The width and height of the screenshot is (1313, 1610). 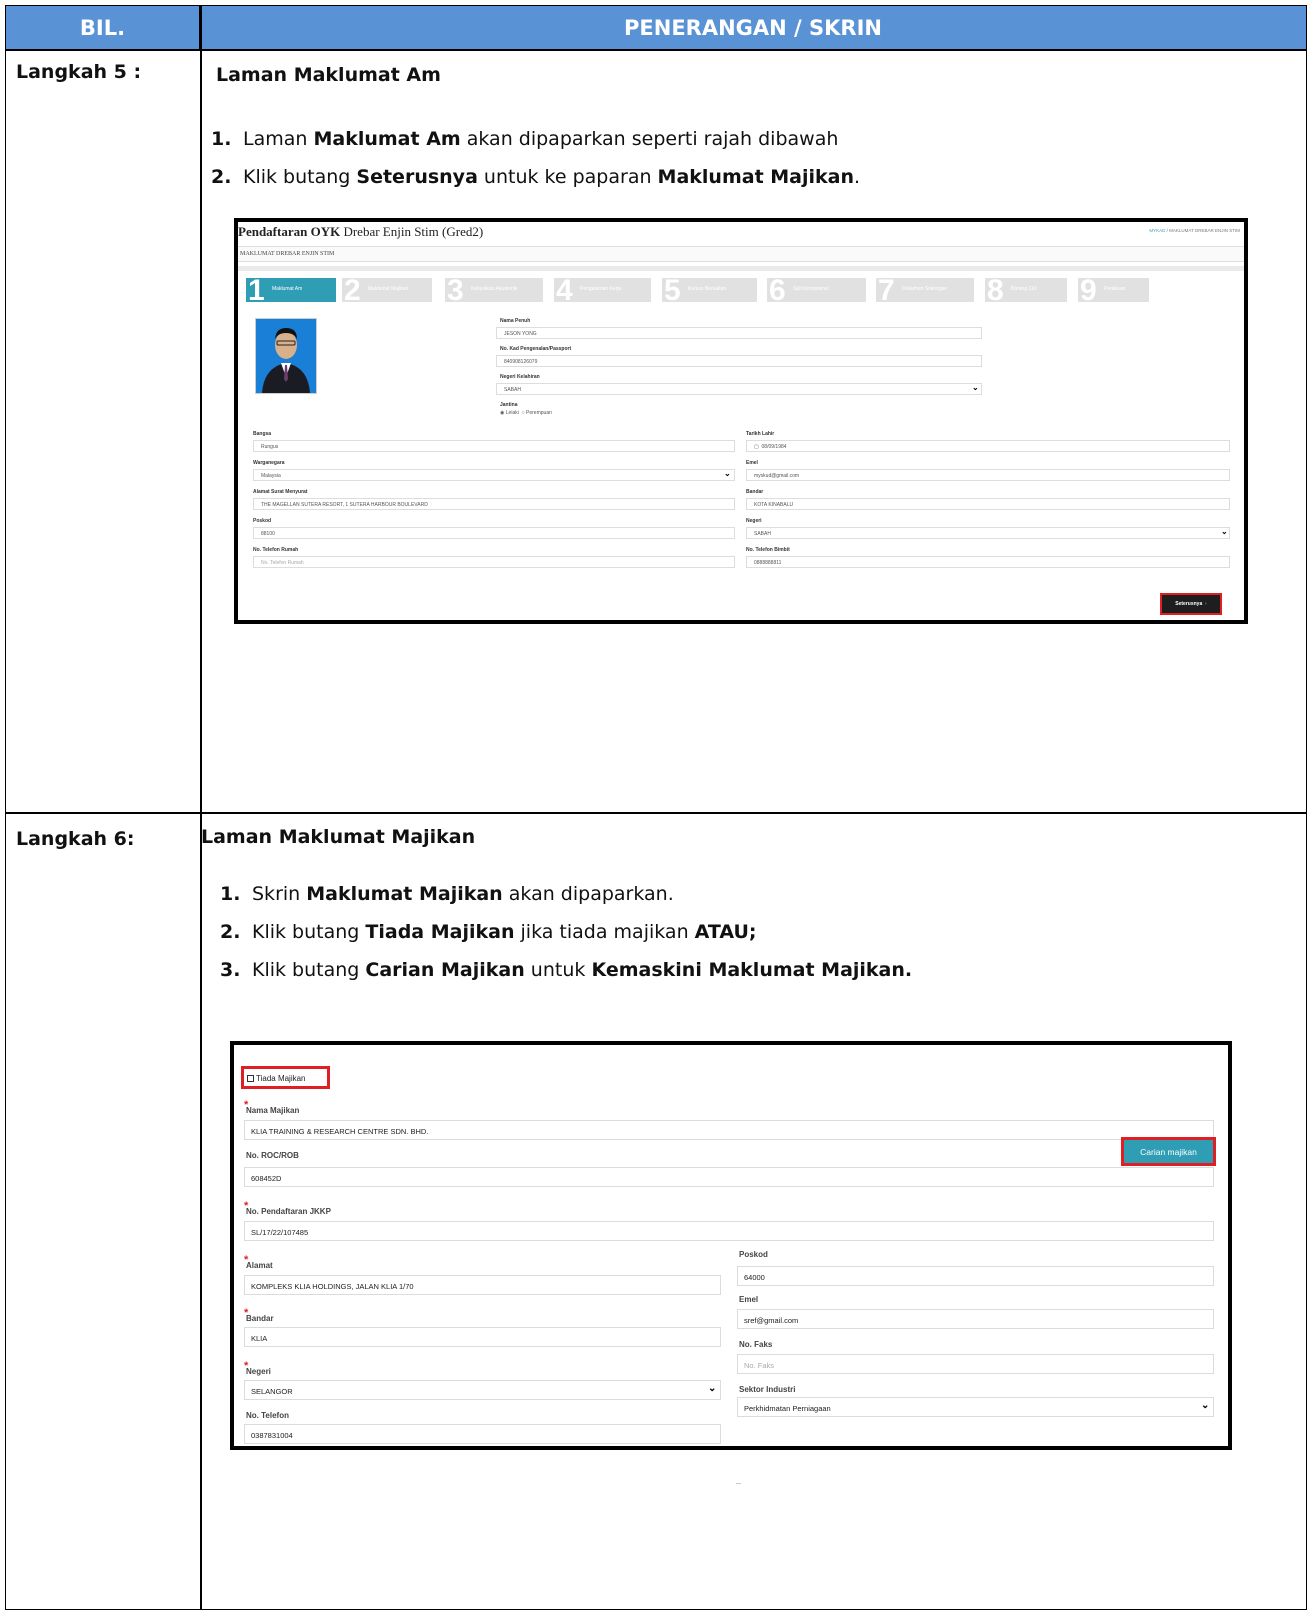 I want to click on emel-input: myskud@gmail.com, so click(x=988, y=475).